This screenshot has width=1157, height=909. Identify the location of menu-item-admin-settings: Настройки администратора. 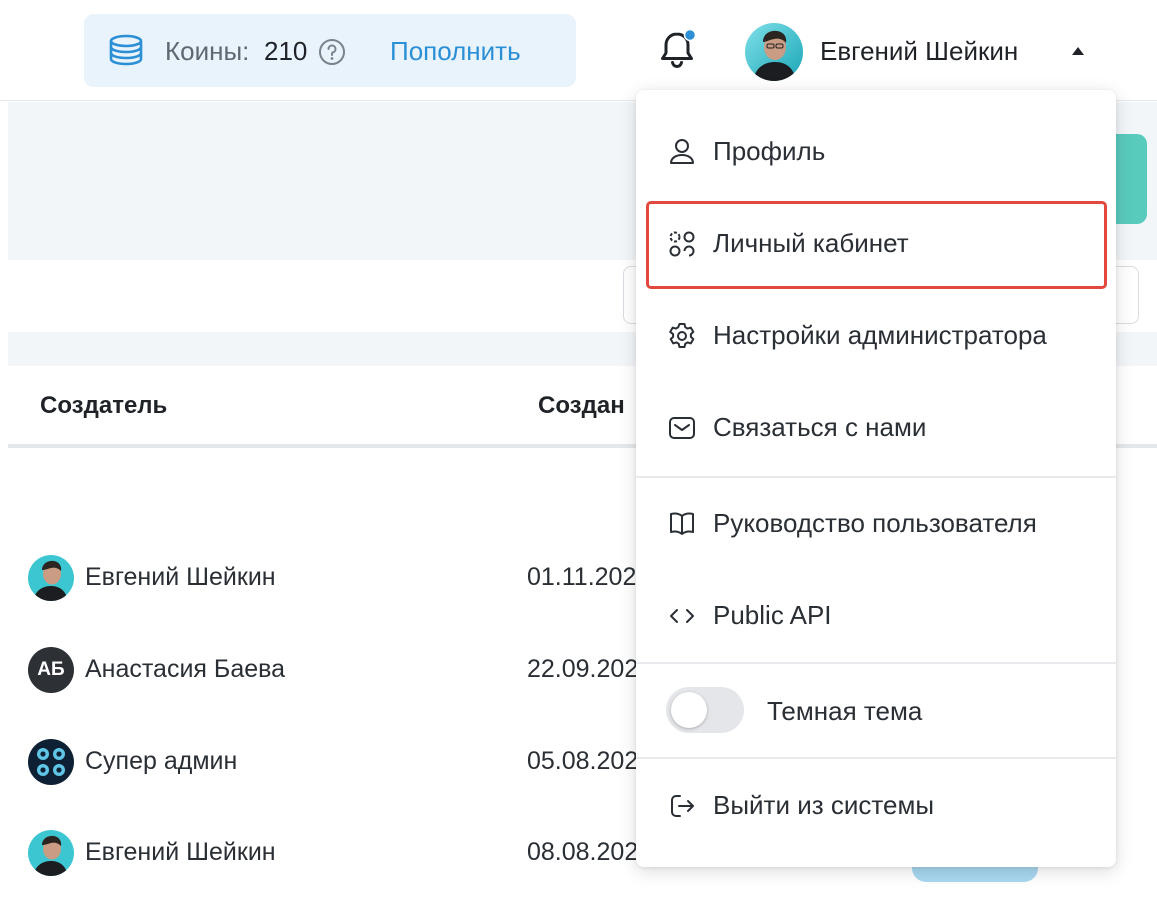
(876, 335).